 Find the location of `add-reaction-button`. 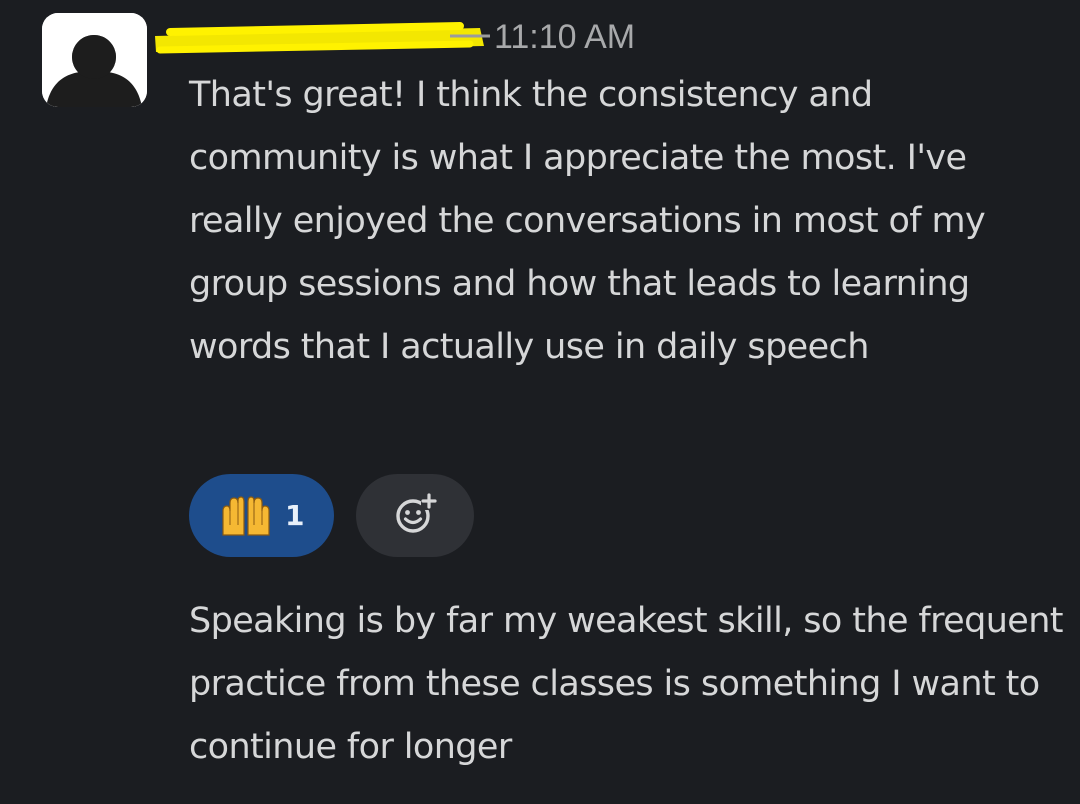

add-reaction-button is located at coordinates (415, 515).